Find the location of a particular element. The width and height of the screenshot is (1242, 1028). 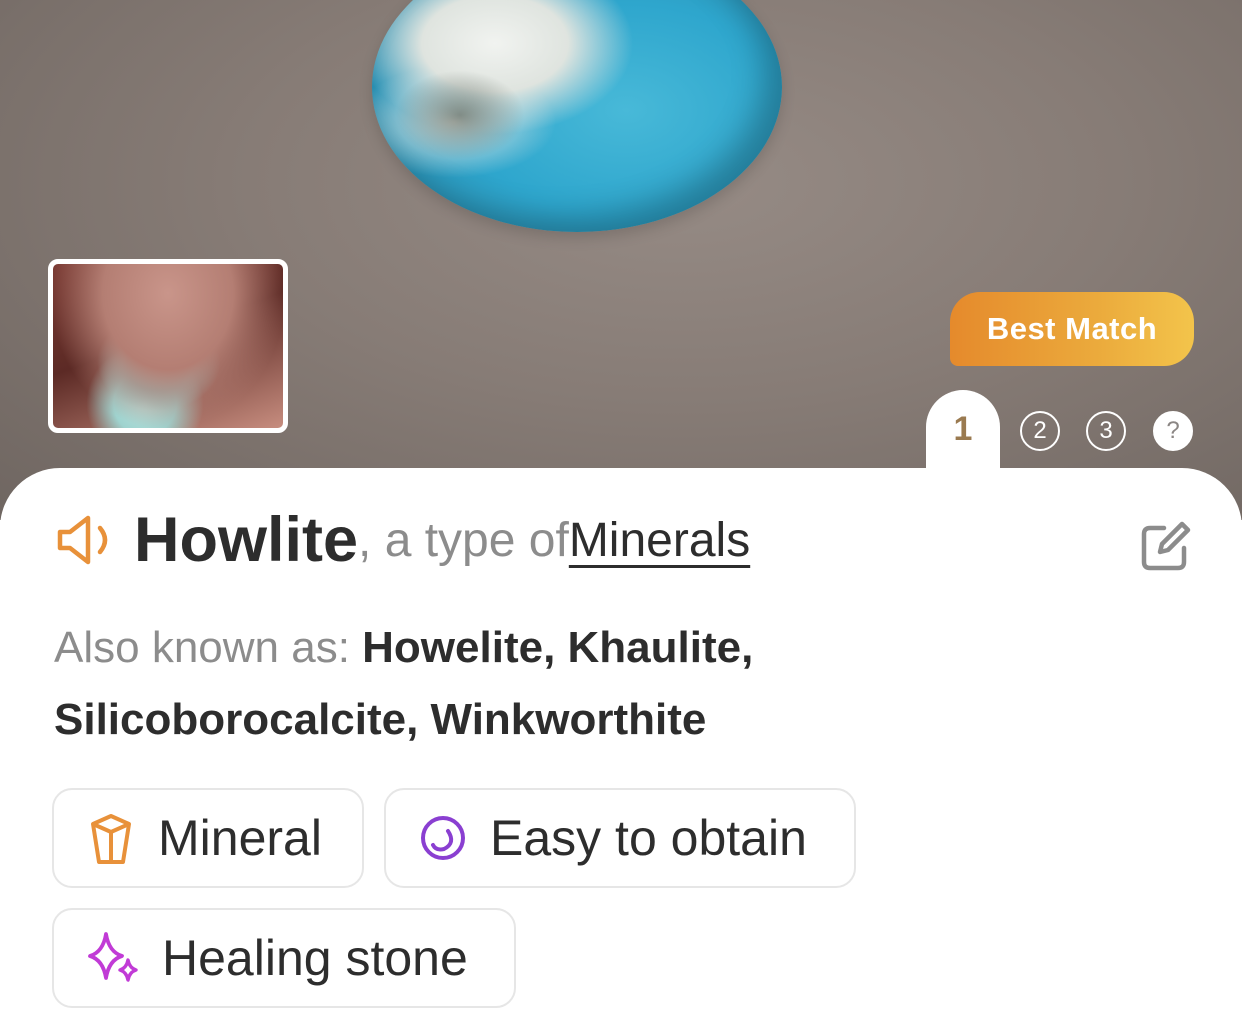

type-separator: , a type of is located at coordinates (463, 540).